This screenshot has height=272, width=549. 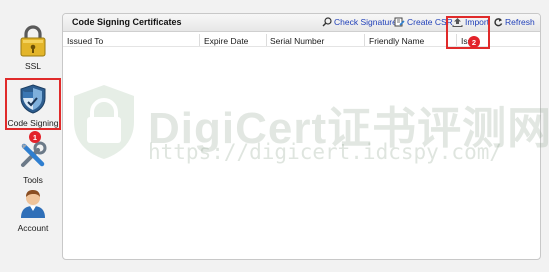 What do you see at coordinates (85, 41) in the screenshot?
I see `column-issued-to: Issued To` at bounding box center [85, 41].